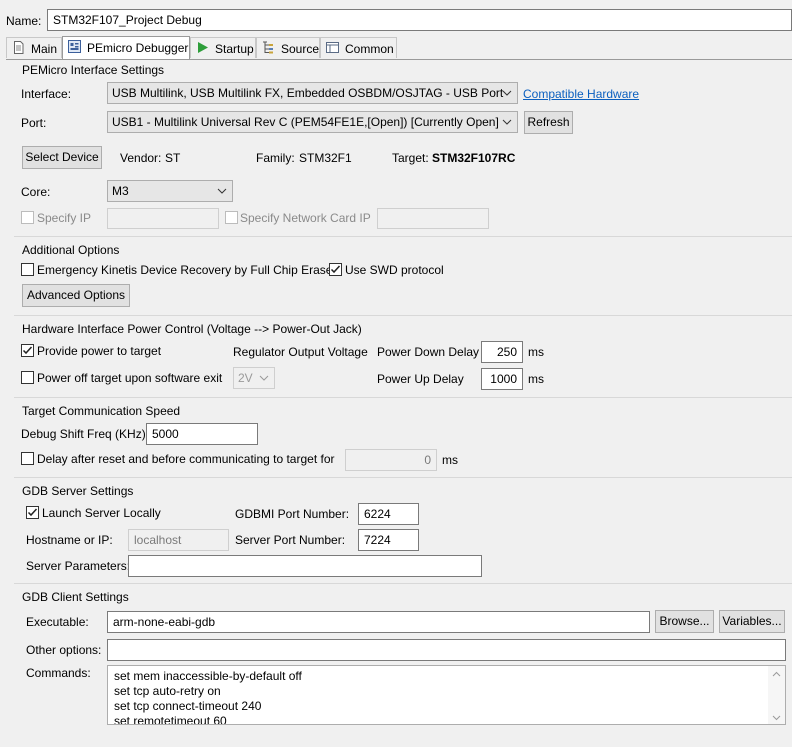 The width and height of the screenshot is (792, 747). I want to click on document-icon, so click(19, 47).